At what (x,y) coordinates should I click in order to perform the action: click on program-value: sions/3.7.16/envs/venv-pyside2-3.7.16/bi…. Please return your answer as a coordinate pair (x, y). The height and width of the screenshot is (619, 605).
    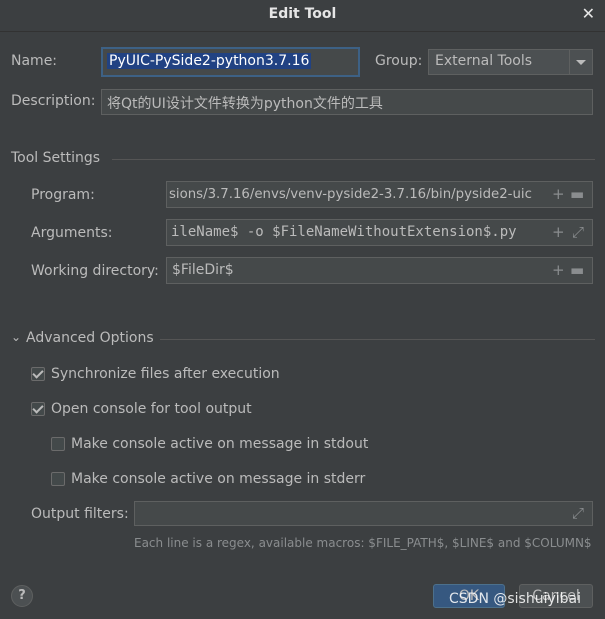
    Looking at the image, I should click on (350, 194).